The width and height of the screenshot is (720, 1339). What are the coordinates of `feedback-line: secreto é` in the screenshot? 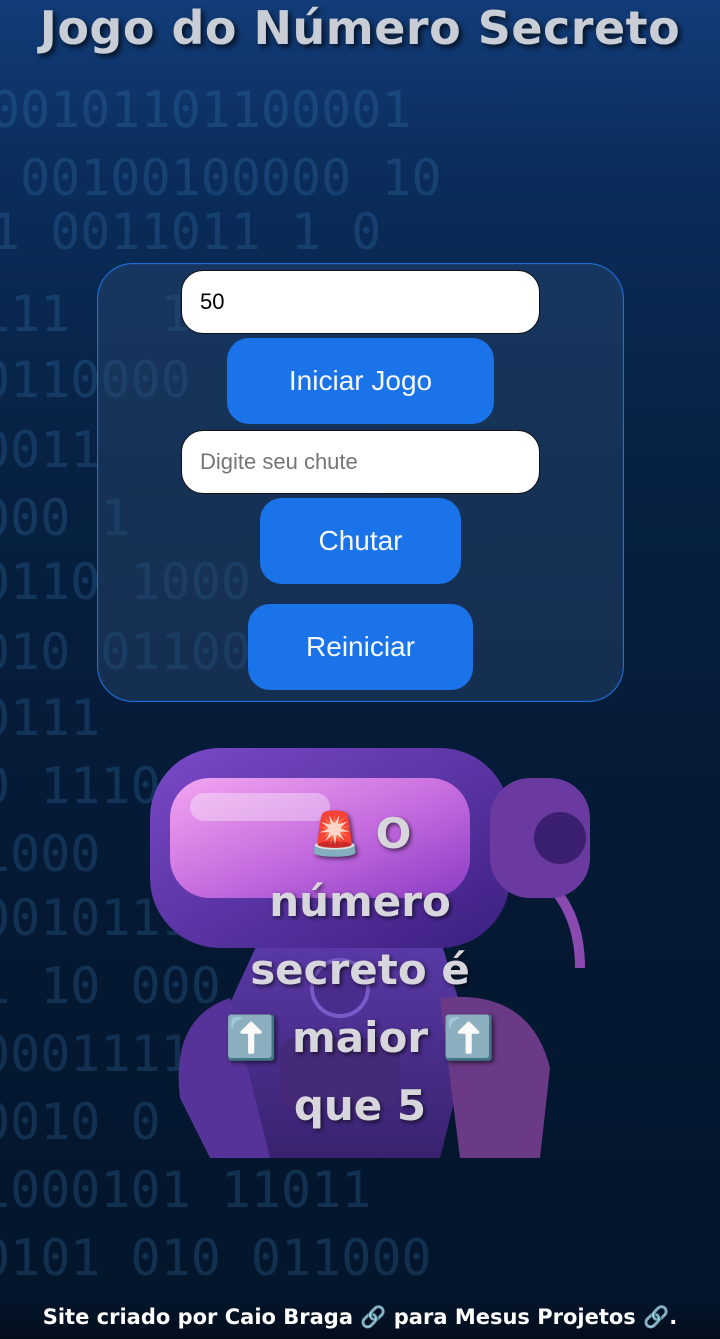 It's located at (360, 969).